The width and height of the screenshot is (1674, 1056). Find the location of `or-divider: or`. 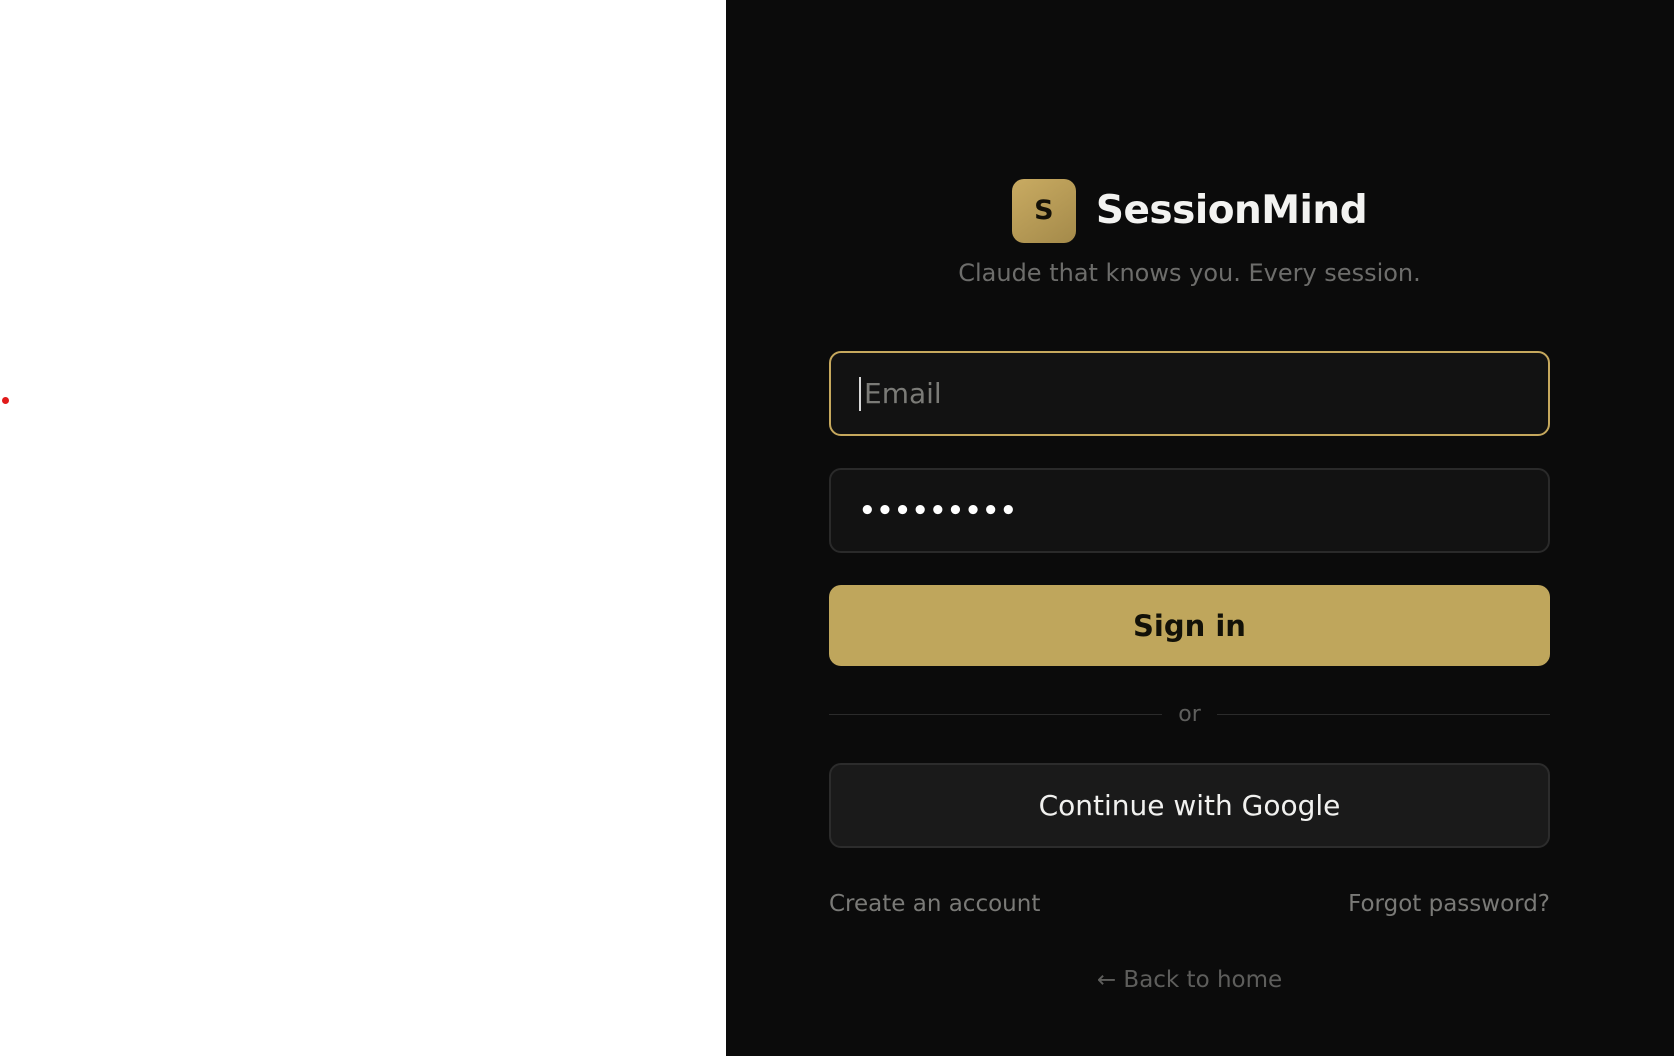

or-divider: or is located at coordinates (1190, 714).